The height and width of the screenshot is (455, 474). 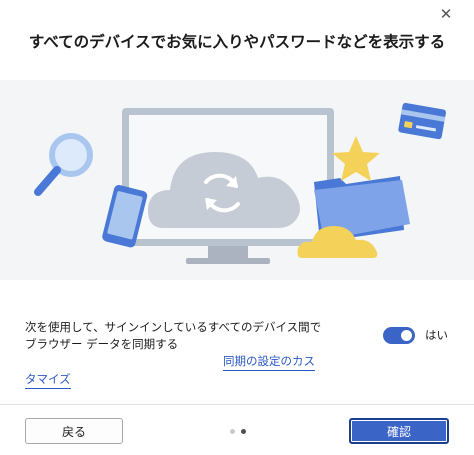 What do you see at coordinates (406, 335) in the screenshot?
I see `toggle-knob` at bounding box center [406, 335].